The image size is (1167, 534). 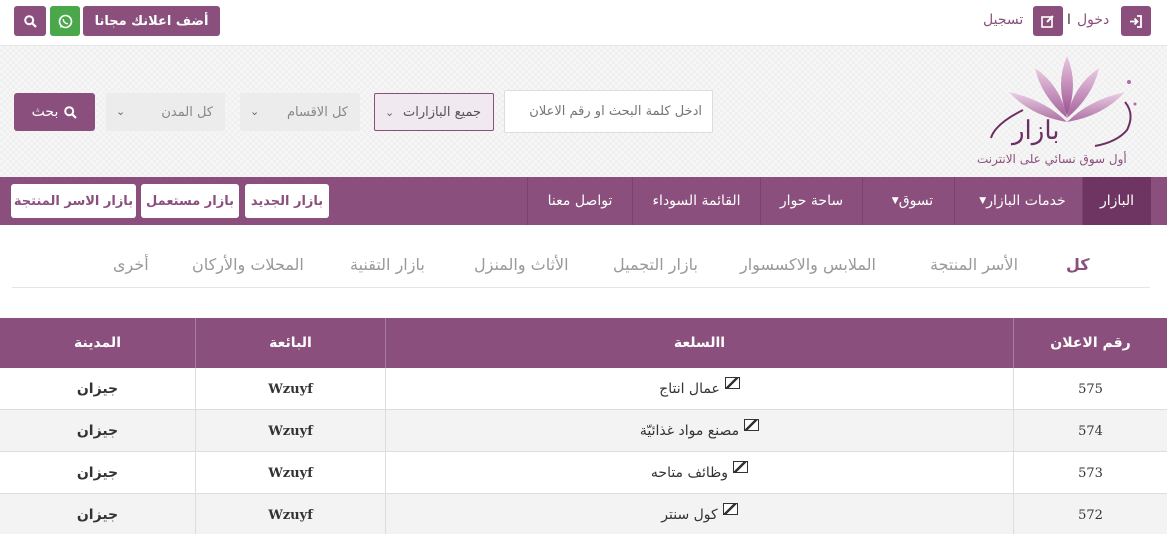 I want to click on table-row: 575 عمال انتاج Wzuyf جيزان, so click(x=583, y=389).